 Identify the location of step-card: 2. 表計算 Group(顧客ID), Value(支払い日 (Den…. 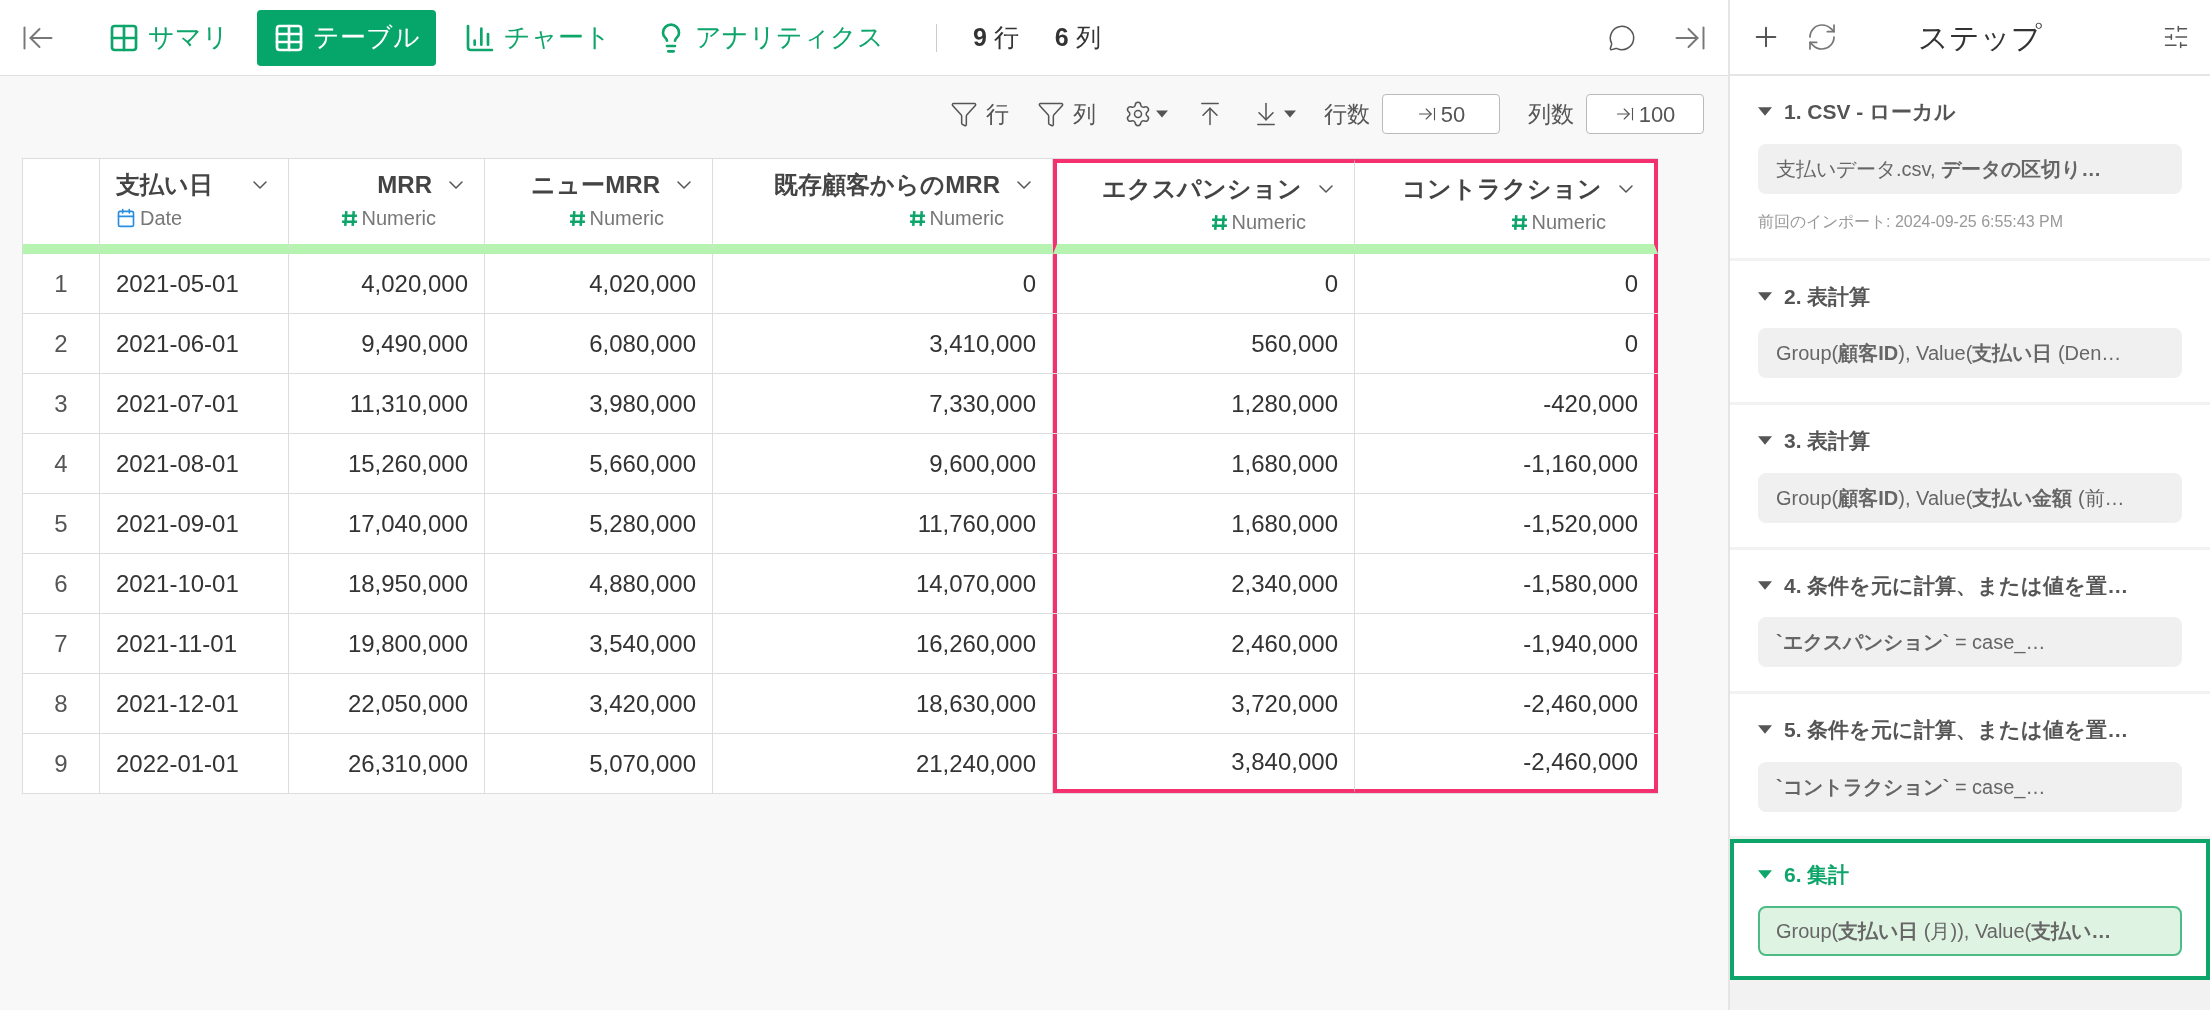
(1970, 331).